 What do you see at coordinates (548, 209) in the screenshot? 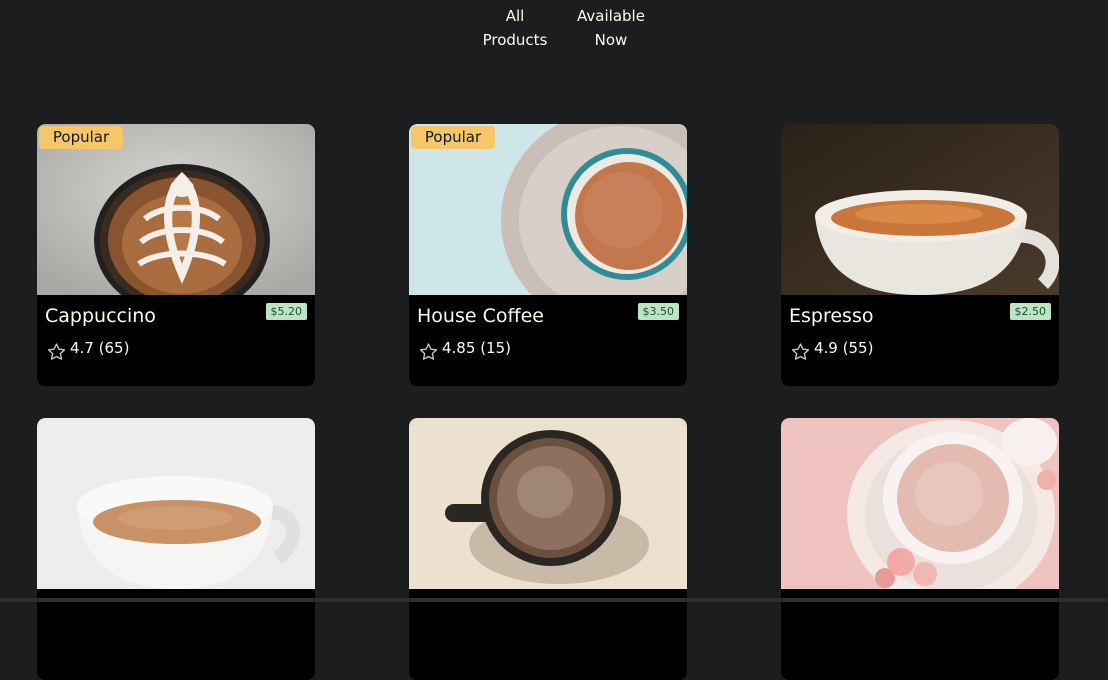
I see `house-coffee-photo: Popular` at bounding box center [548, 209].